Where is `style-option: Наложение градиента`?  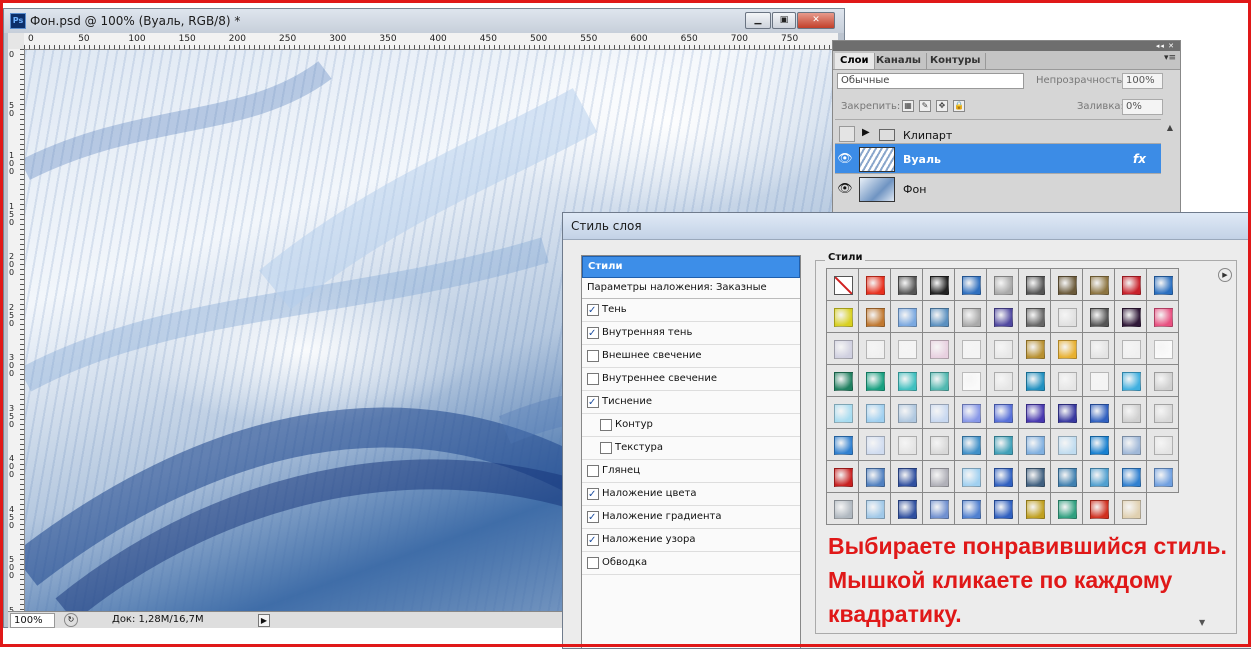
style-option: Наложение градиента is located at coordinates (691, 517).